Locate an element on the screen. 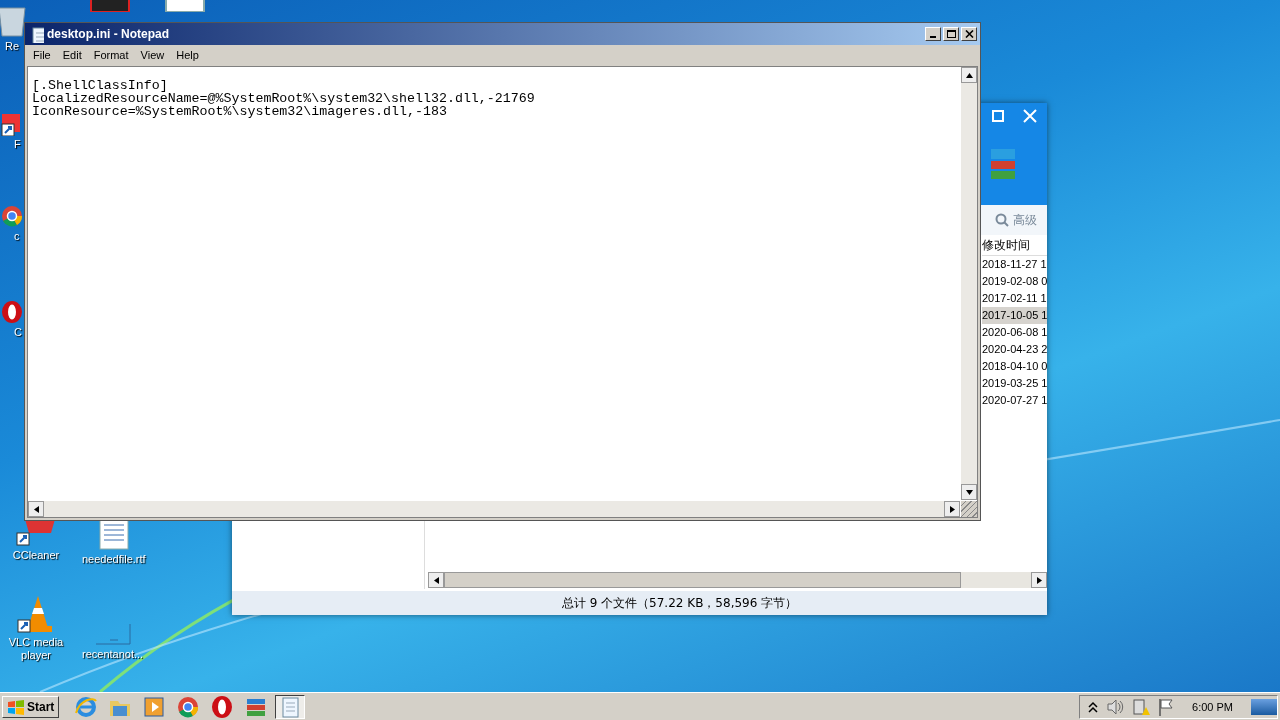 The width and height of the screenshot is (1280, 720). date-cell: 2020-04-23 2 is located at coordinates (1014, 349).